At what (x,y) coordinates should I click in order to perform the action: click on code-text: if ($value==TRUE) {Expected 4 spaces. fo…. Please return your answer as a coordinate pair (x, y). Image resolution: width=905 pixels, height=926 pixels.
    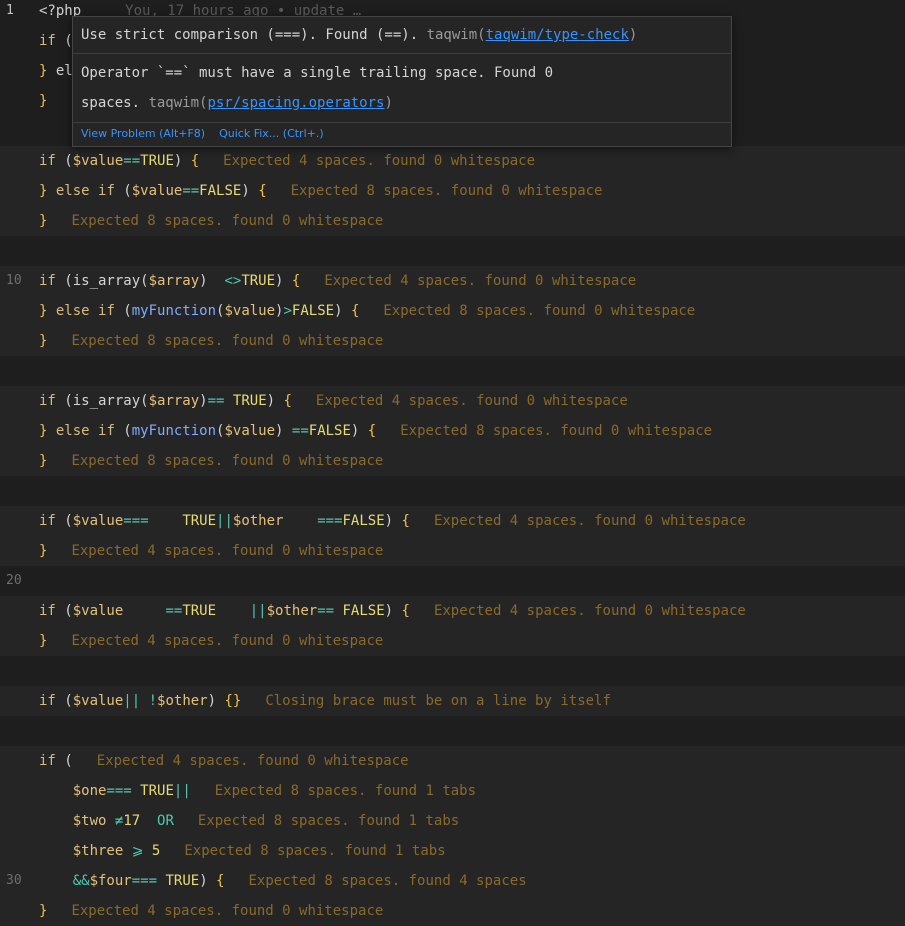
    Looking at the image, I should click on (287, 161).